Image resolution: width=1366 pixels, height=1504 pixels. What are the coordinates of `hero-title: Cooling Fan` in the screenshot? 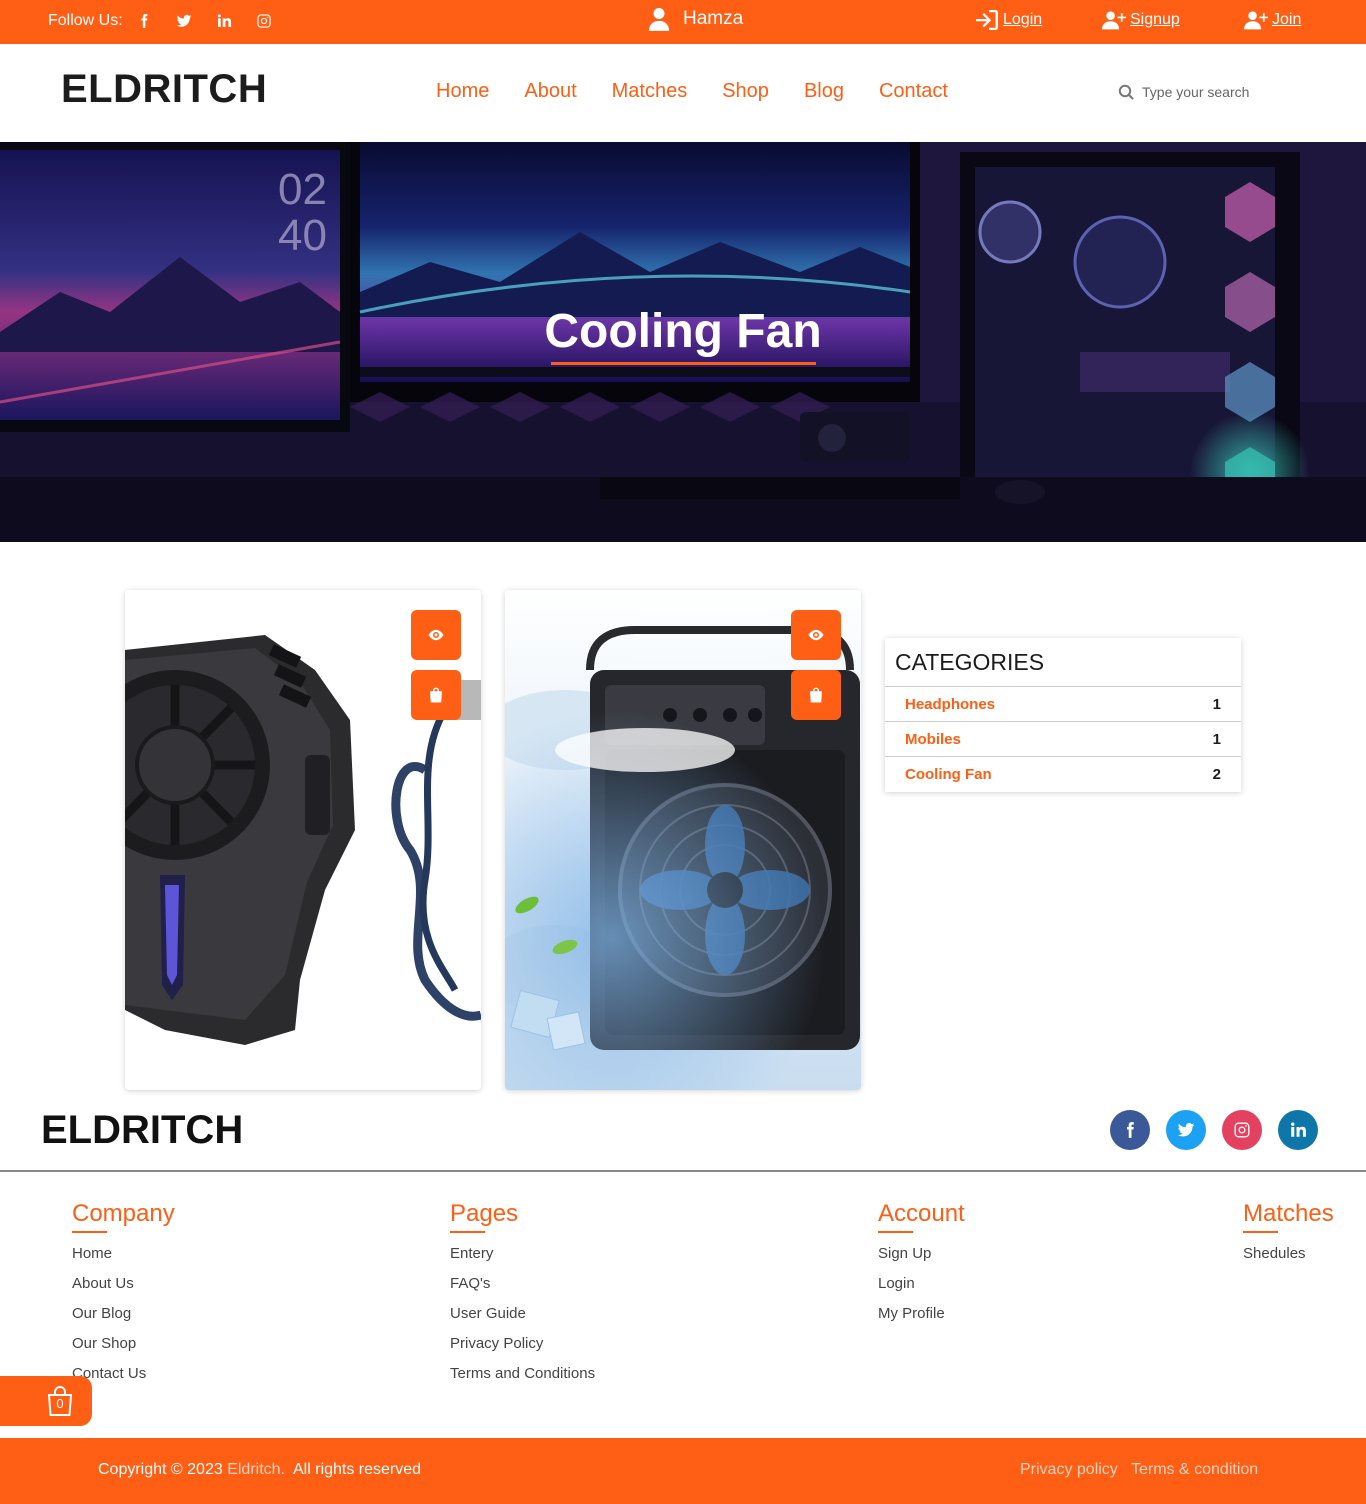 It's located at (683, 331).